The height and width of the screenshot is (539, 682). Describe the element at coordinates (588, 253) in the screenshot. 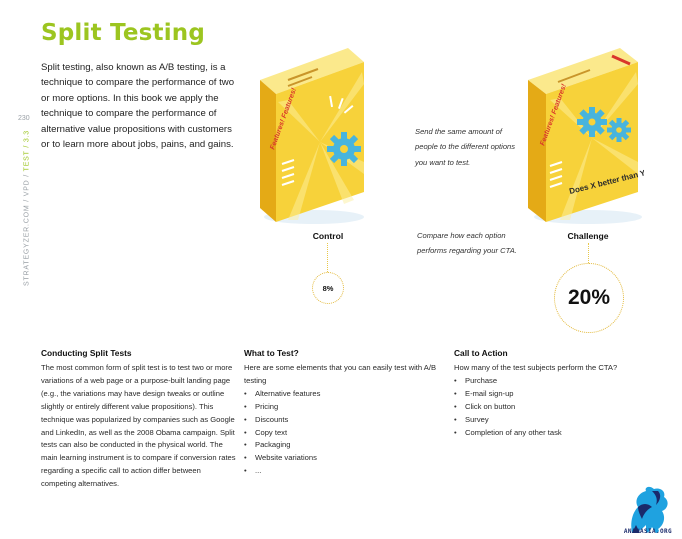

I see `challenge-connector` at that location.